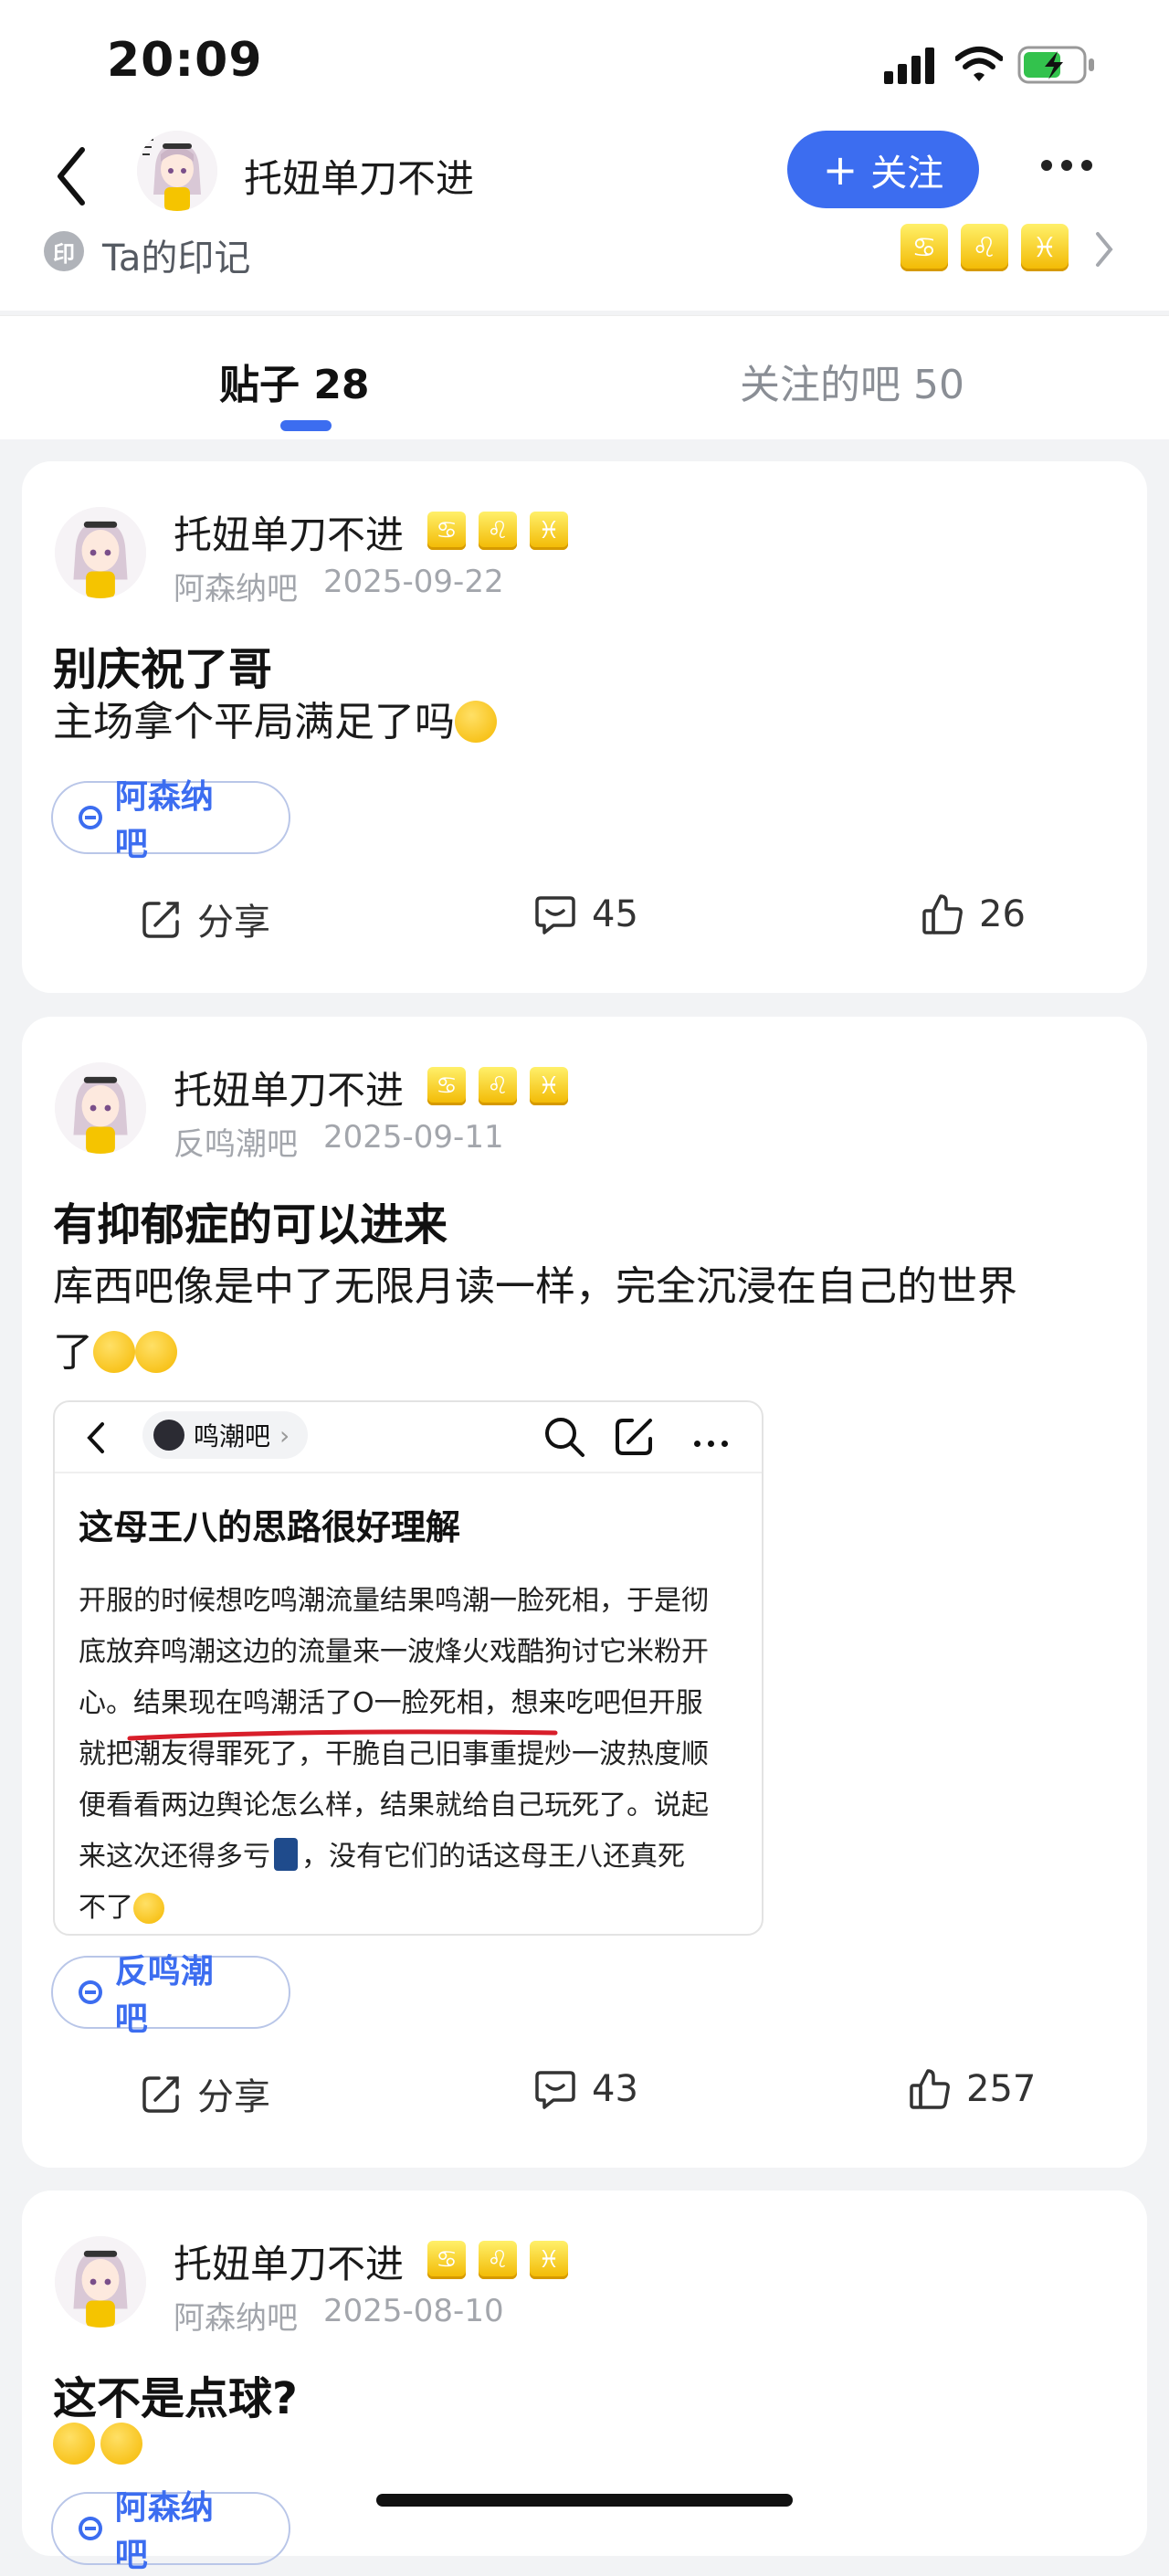 This screenshot has width=1169, height=2576. I want to click on like-count: 257, so click(1001, 2089).